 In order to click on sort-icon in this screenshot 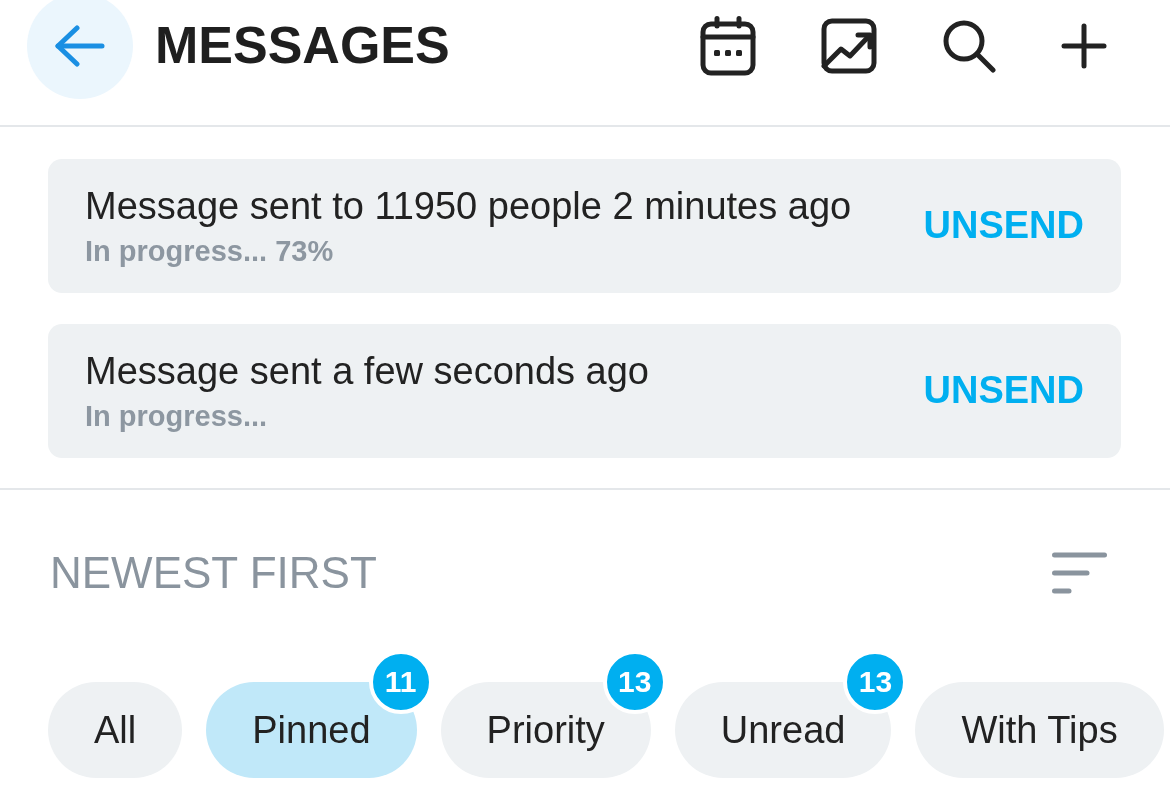, I will do `click(1079, 573)`.